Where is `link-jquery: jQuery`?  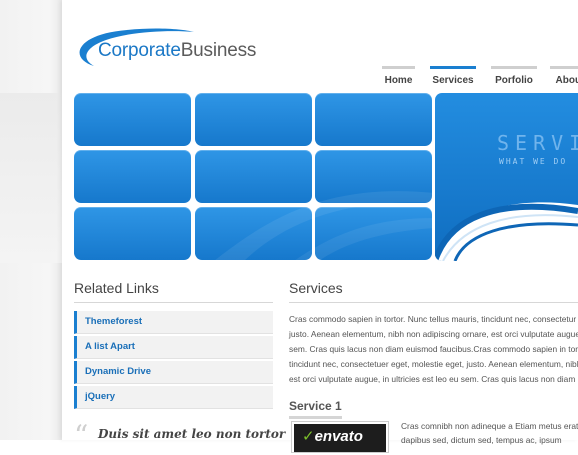
link-jquery: jQuery is located at coordinates (173, 397).